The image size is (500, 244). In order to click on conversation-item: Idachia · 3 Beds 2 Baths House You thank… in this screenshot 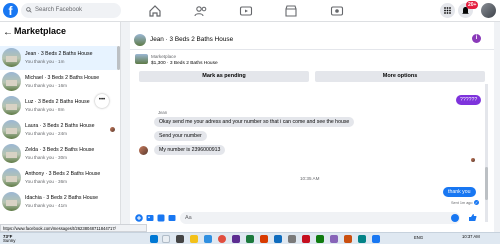, I will do `click(58, 202)`.